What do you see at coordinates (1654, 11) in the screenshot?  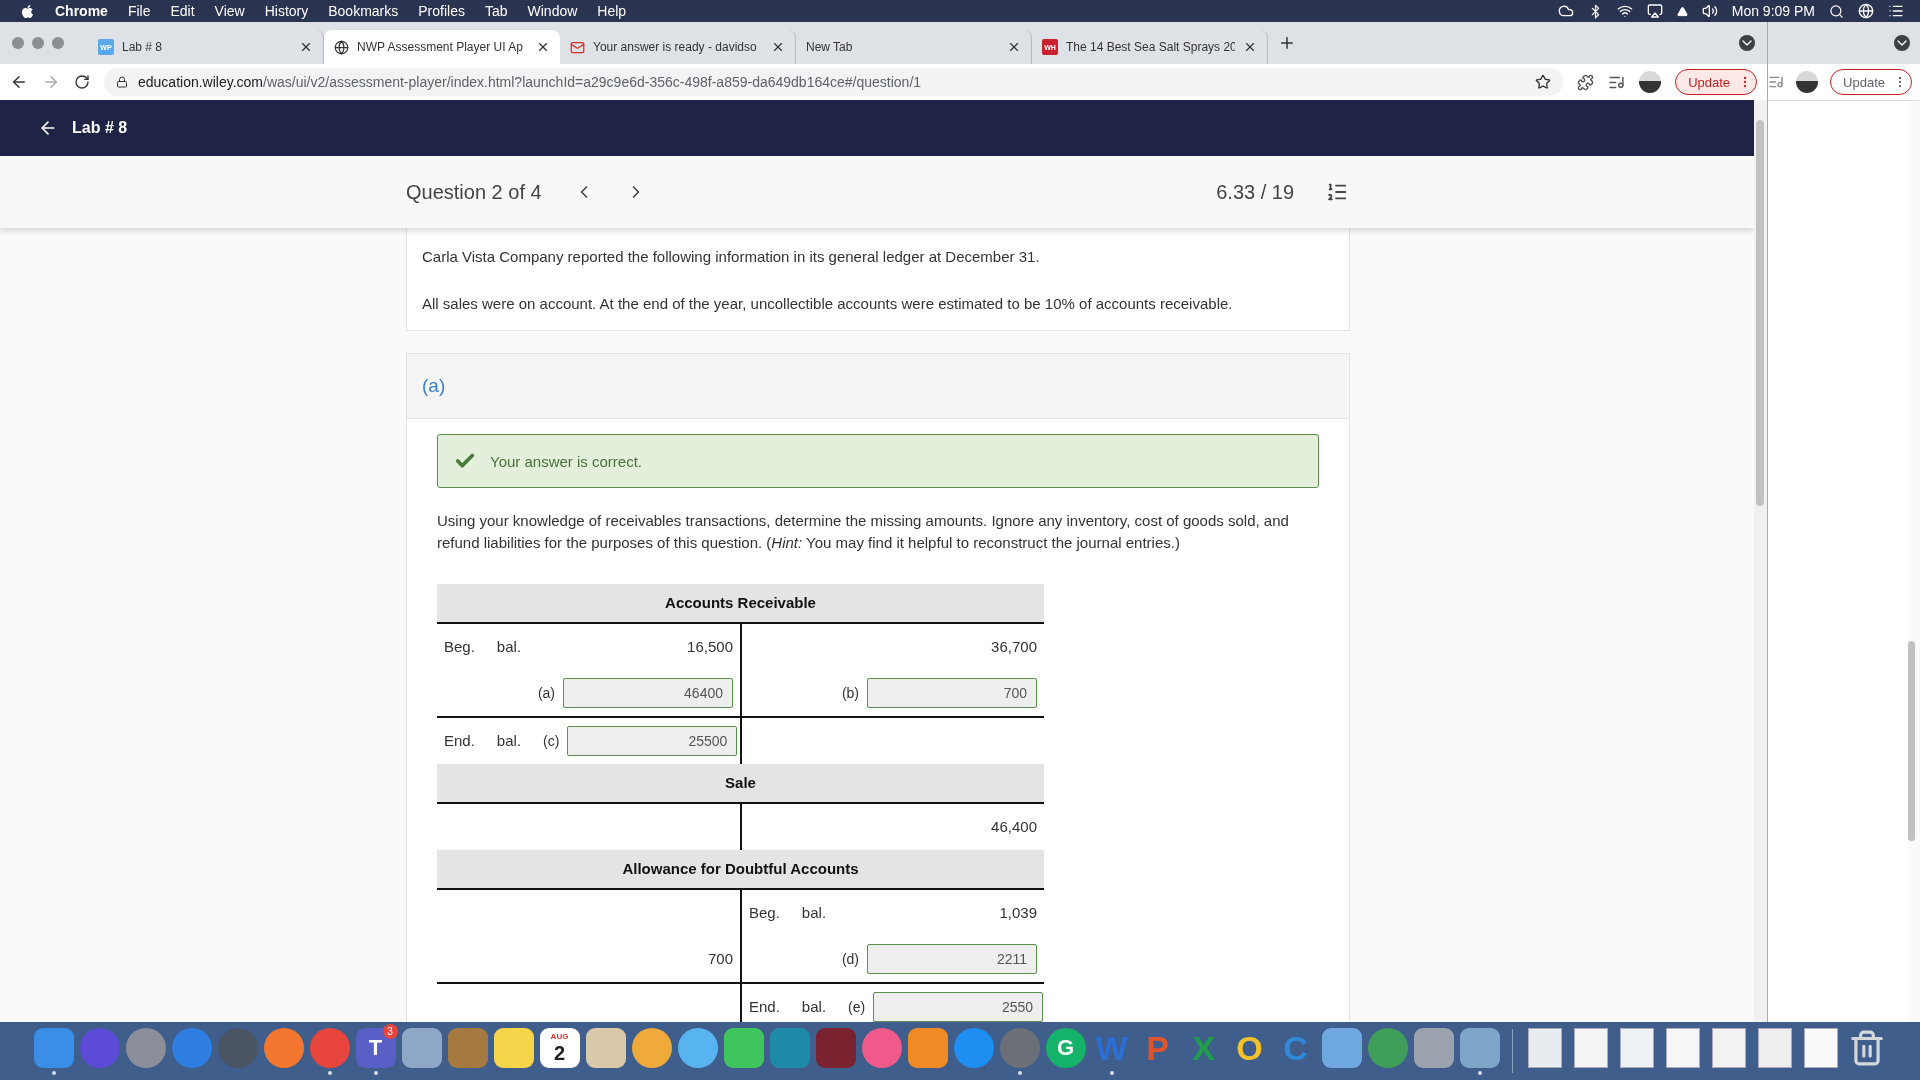 I see `airplay-icon` at bounding box center [1654, 11].